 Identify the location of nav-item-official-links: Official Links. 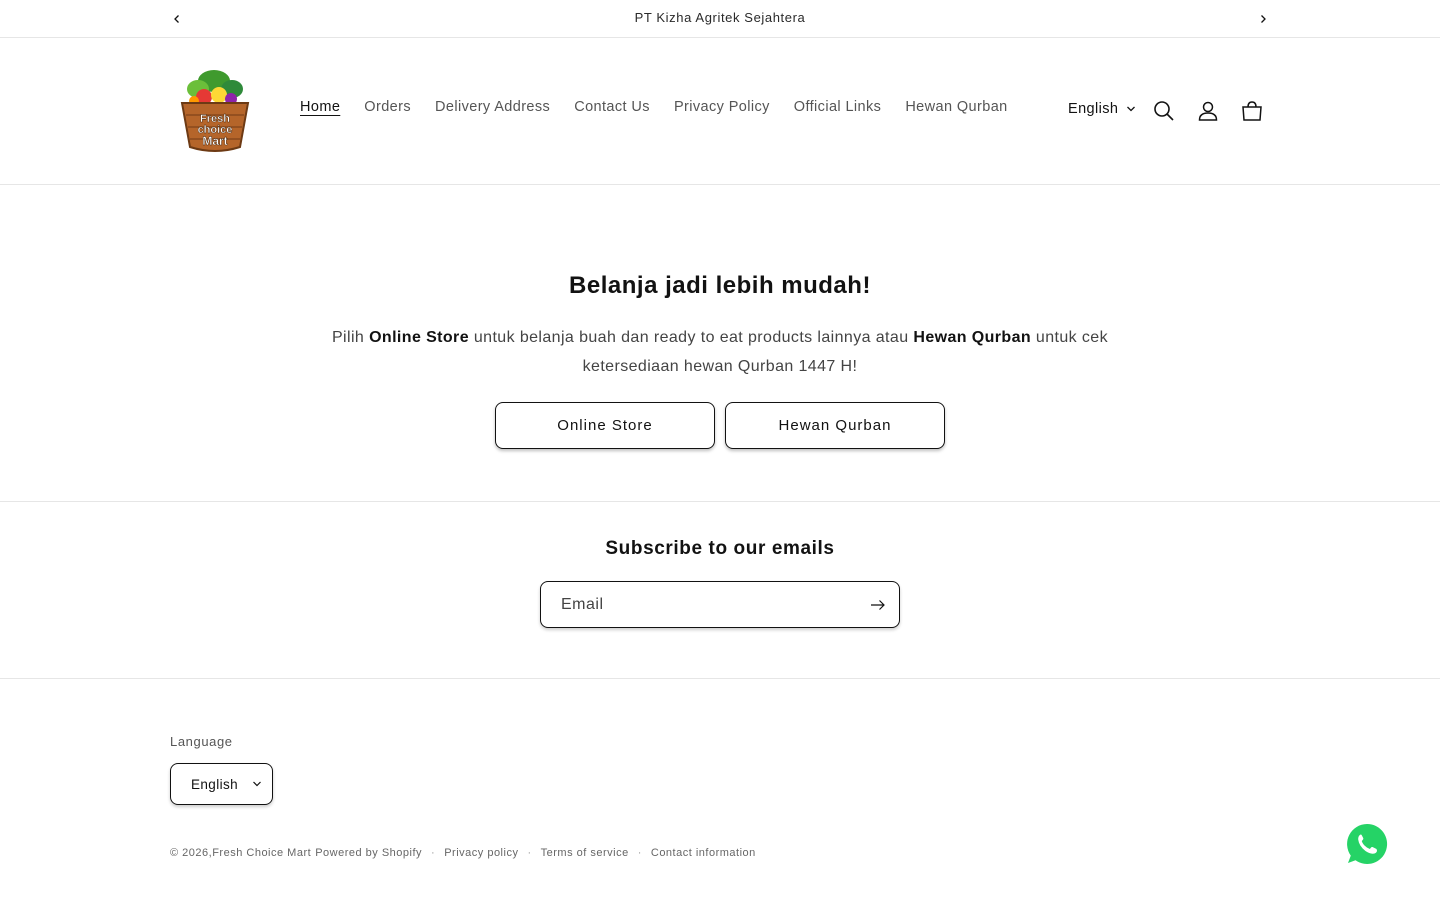
(838, 107).